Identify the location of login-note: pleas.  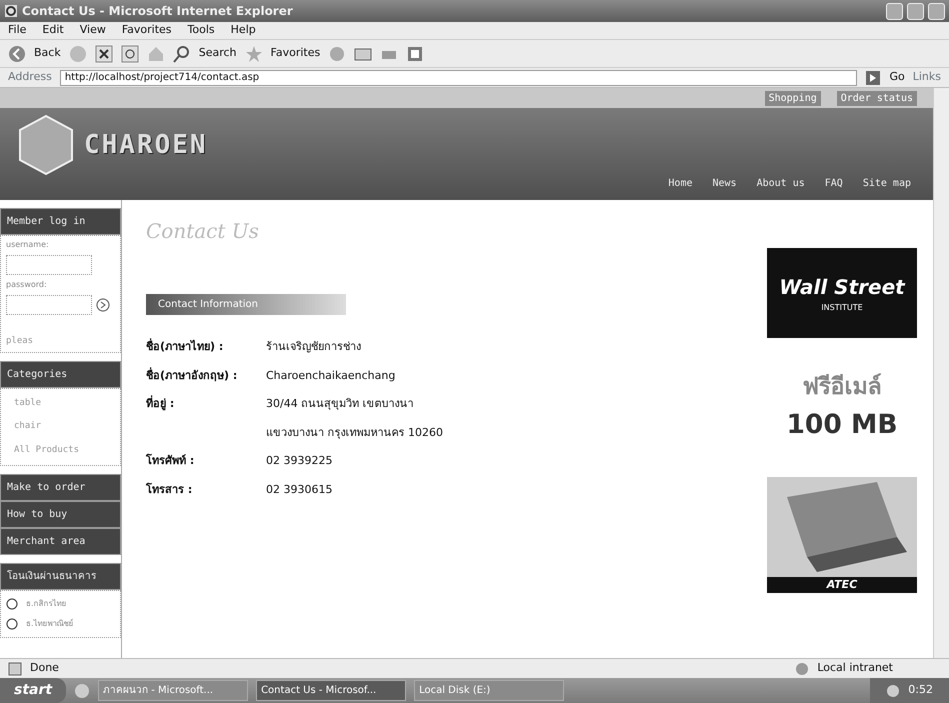
(20, 341).